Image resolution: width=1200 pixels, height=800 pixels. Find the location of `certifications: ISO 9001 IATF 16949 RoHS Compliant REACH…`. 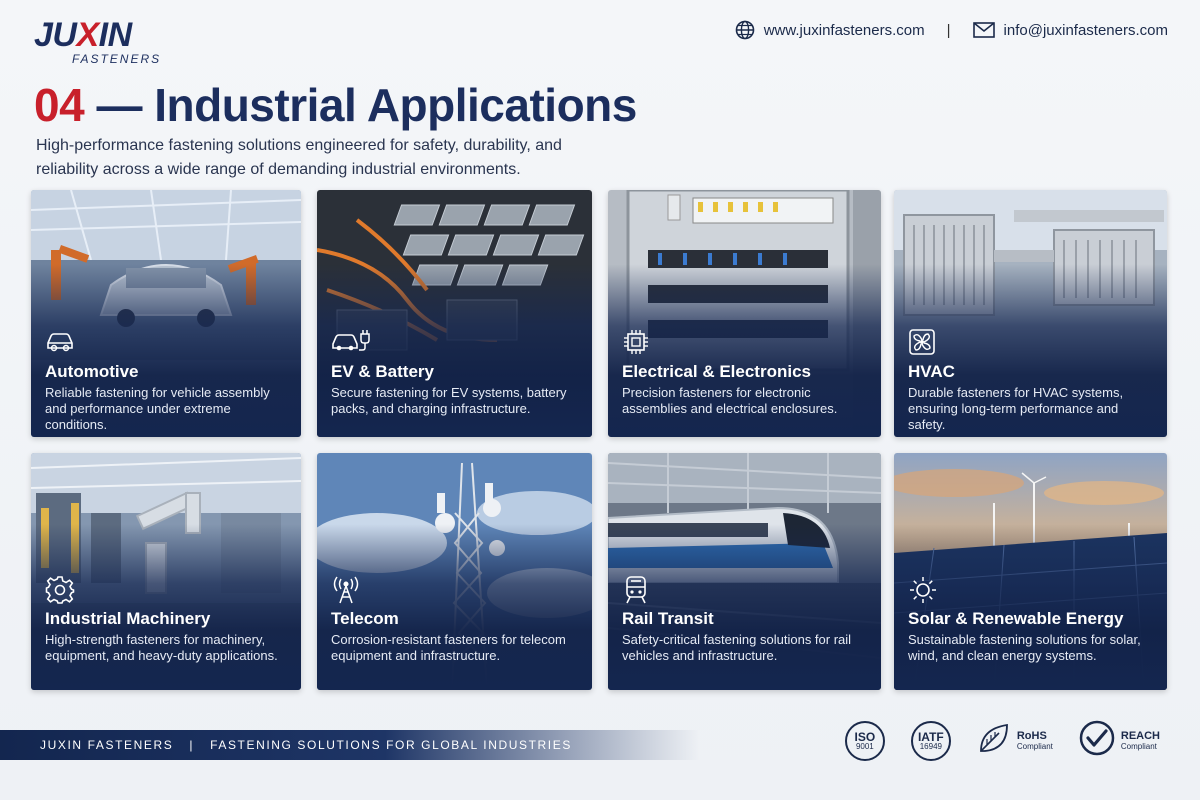

certifications: ISO 9001 IATF 16949 RoHS Compliant REACH… is located at coordinates (1002, 740).